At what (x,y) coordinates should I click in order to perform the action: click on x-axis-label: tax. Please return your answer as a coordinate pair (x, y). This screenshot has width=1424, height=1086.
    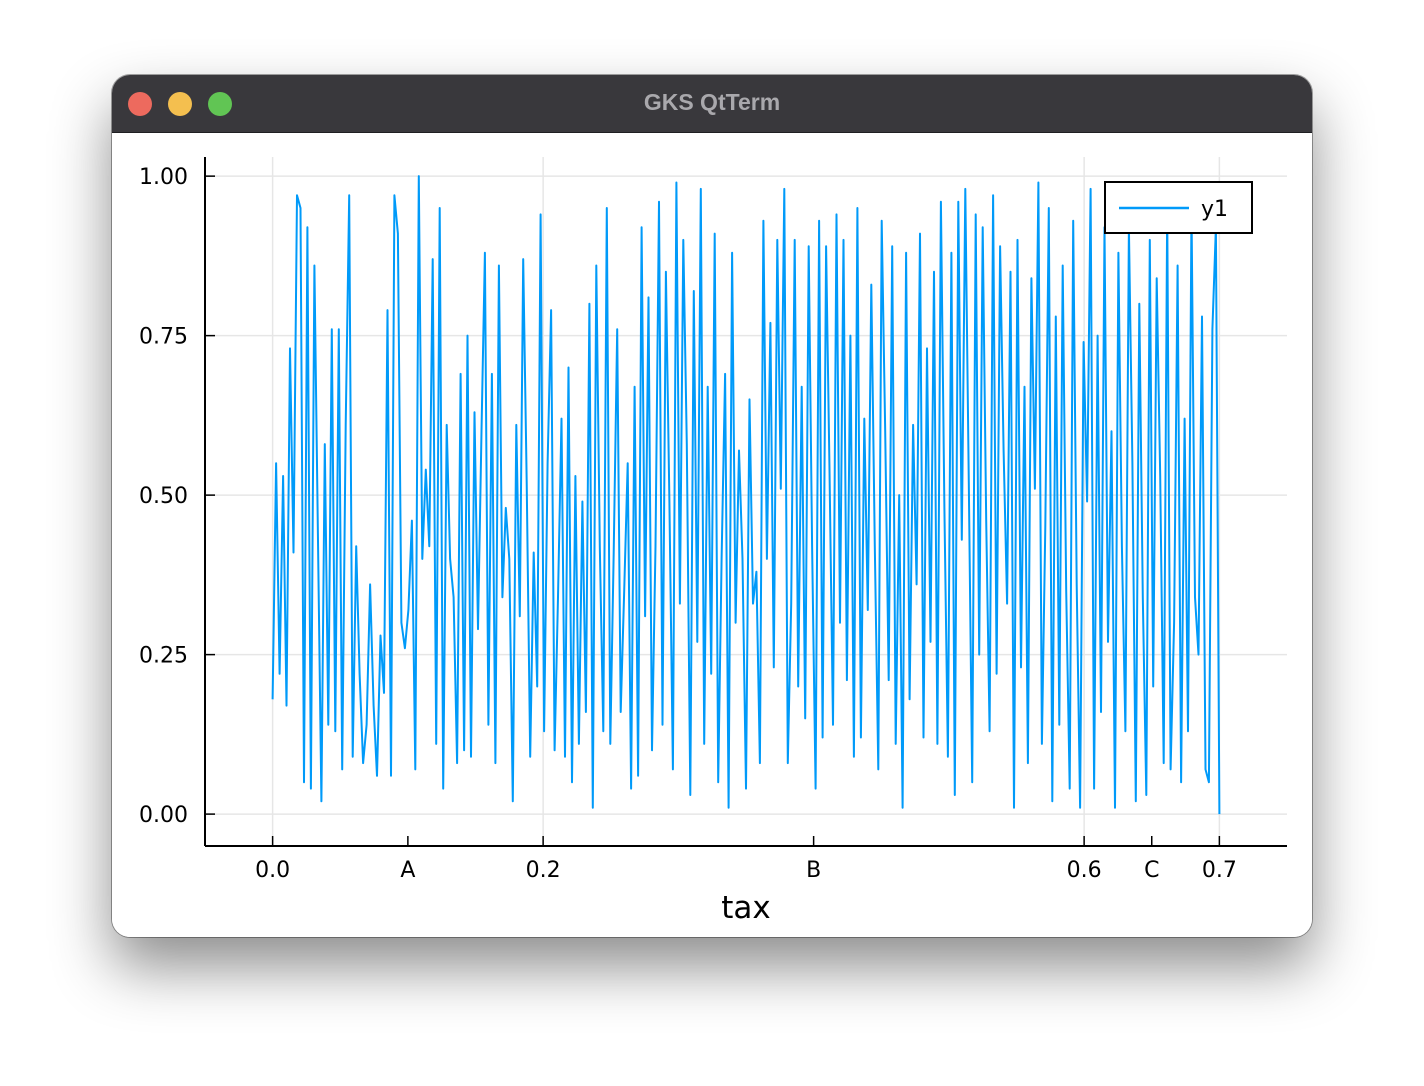
    Looking at the image, I should click on (746, 908).